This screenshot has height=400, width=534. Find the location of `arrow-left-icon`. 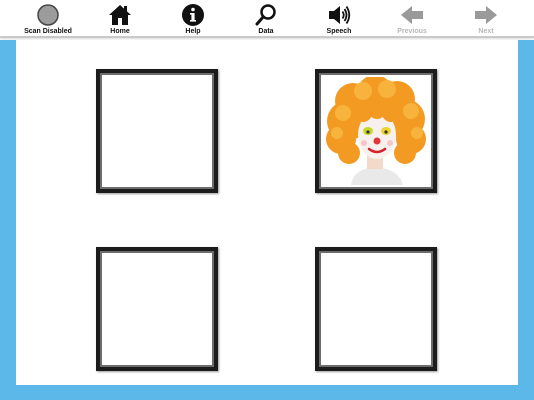

arrow-left-icon is located at coordinates (412, 15).